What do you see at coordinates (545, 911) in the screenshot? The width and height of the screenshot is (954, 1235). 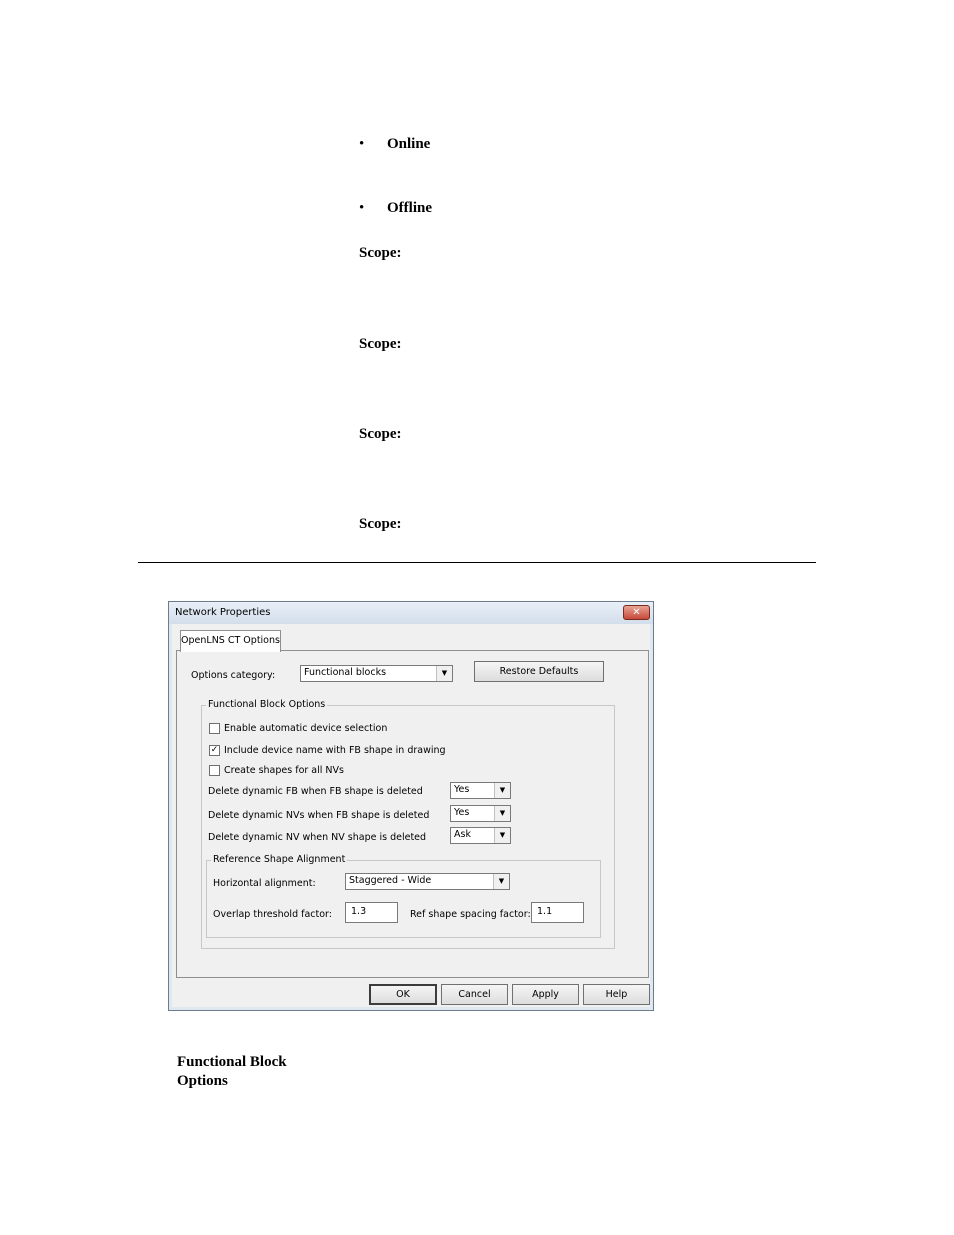 I see `input-value: 1.1` at bounding box center [545, 911].